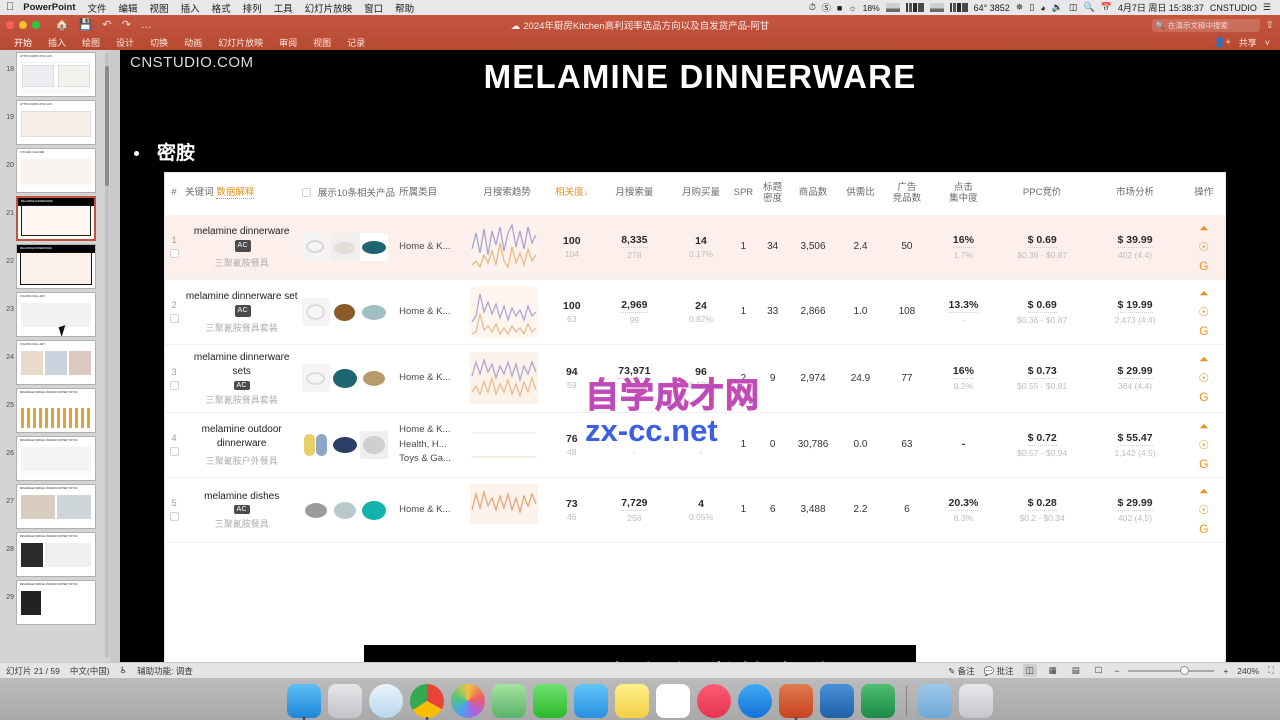  Describe the element at coordinates (55, 314) in the screenshot. I see `thumbnail-item: 23 PICASSO WALL ART` at that location.